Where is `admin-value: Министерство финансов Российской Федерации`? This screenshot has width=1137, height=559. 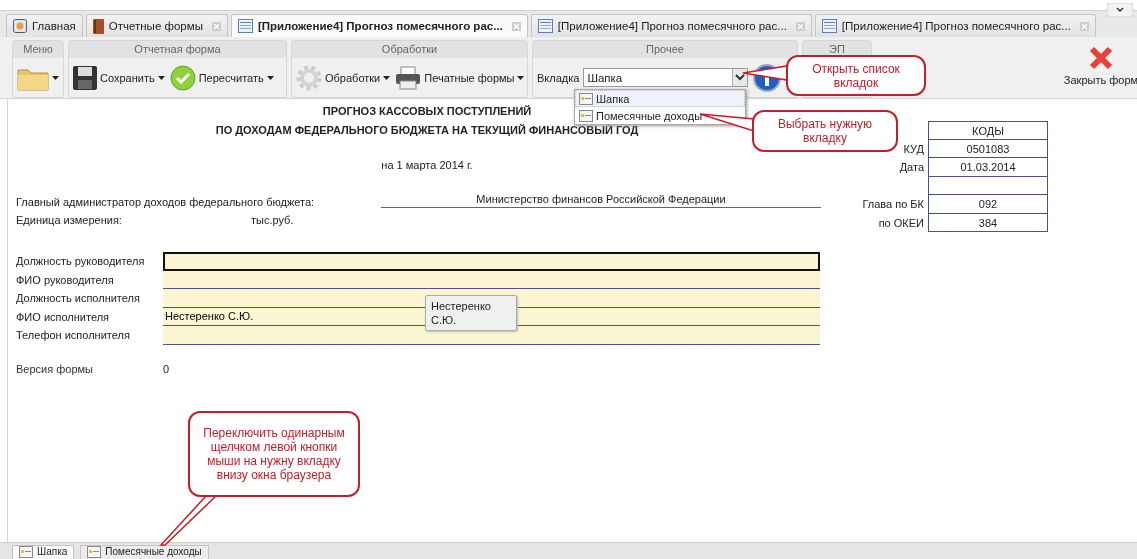 admin-value: Министерство финансов Российской Федерации is located at coordinates (601, 200).